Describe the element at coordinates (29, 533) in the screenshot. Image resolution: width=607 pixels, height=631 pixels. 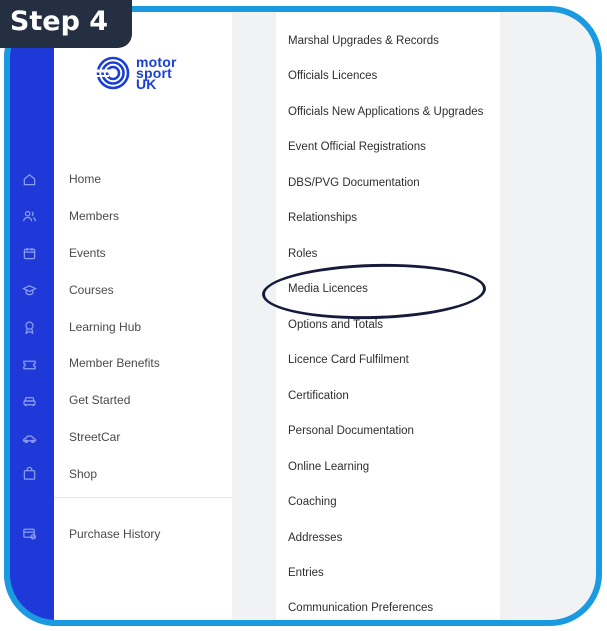
I see `receipt-icon` at that location.